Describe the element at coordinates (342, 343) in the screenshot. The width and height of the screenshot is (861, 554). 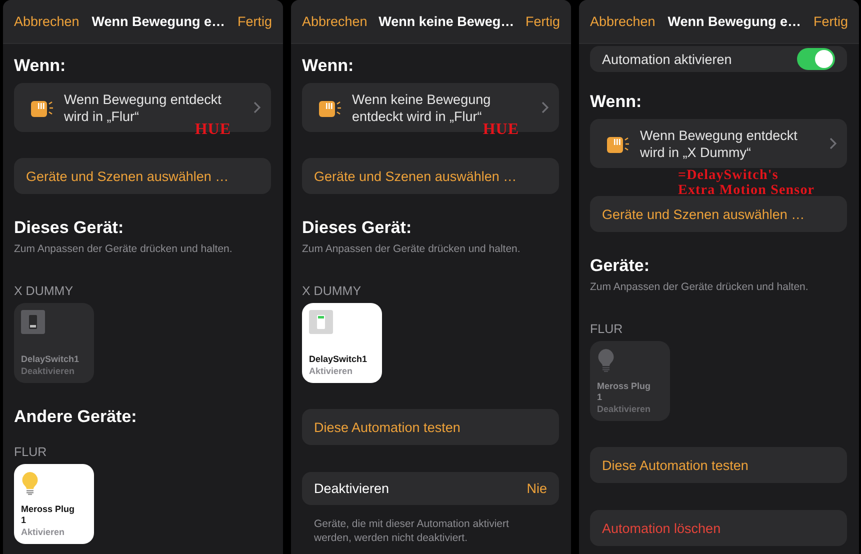
I see `device-tile: DelaySwitch1 Aktivieren` at that location.